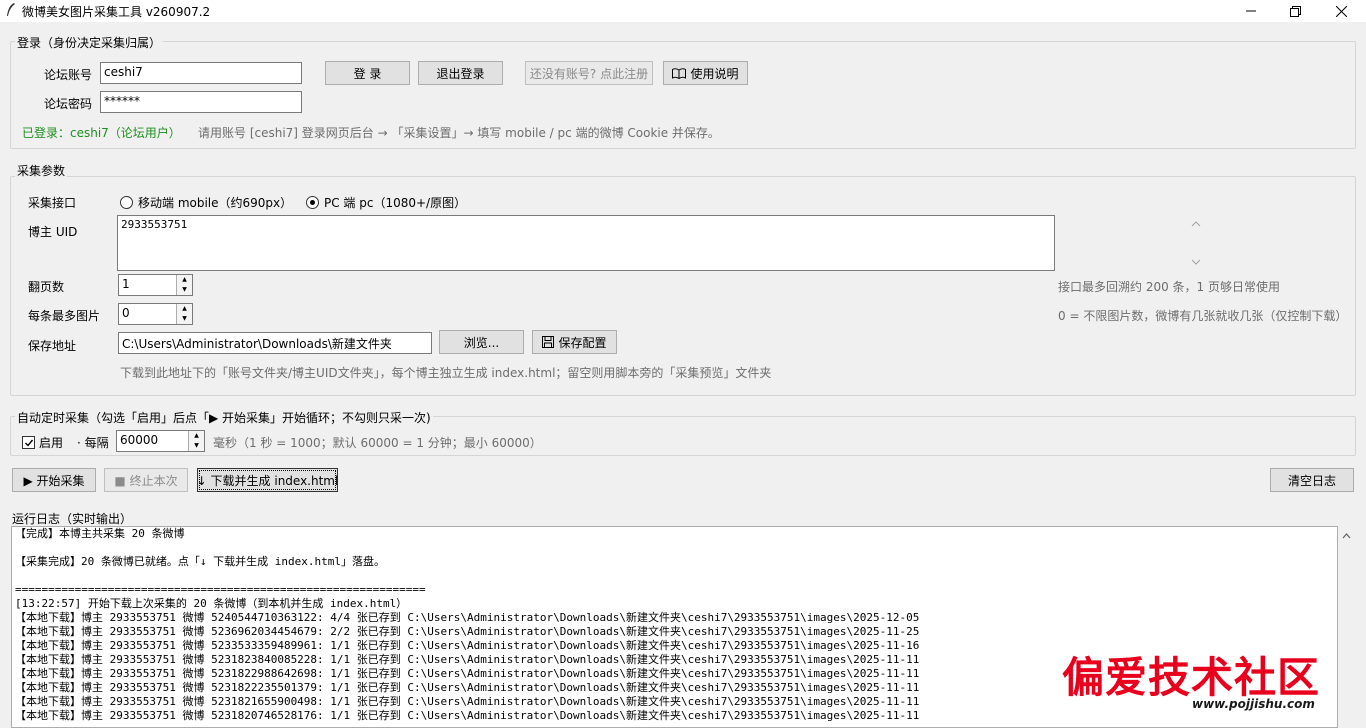 The height and width of the screenshot is (728, 1366). I want to click on help-button: 使用说明, so click(705, 73).